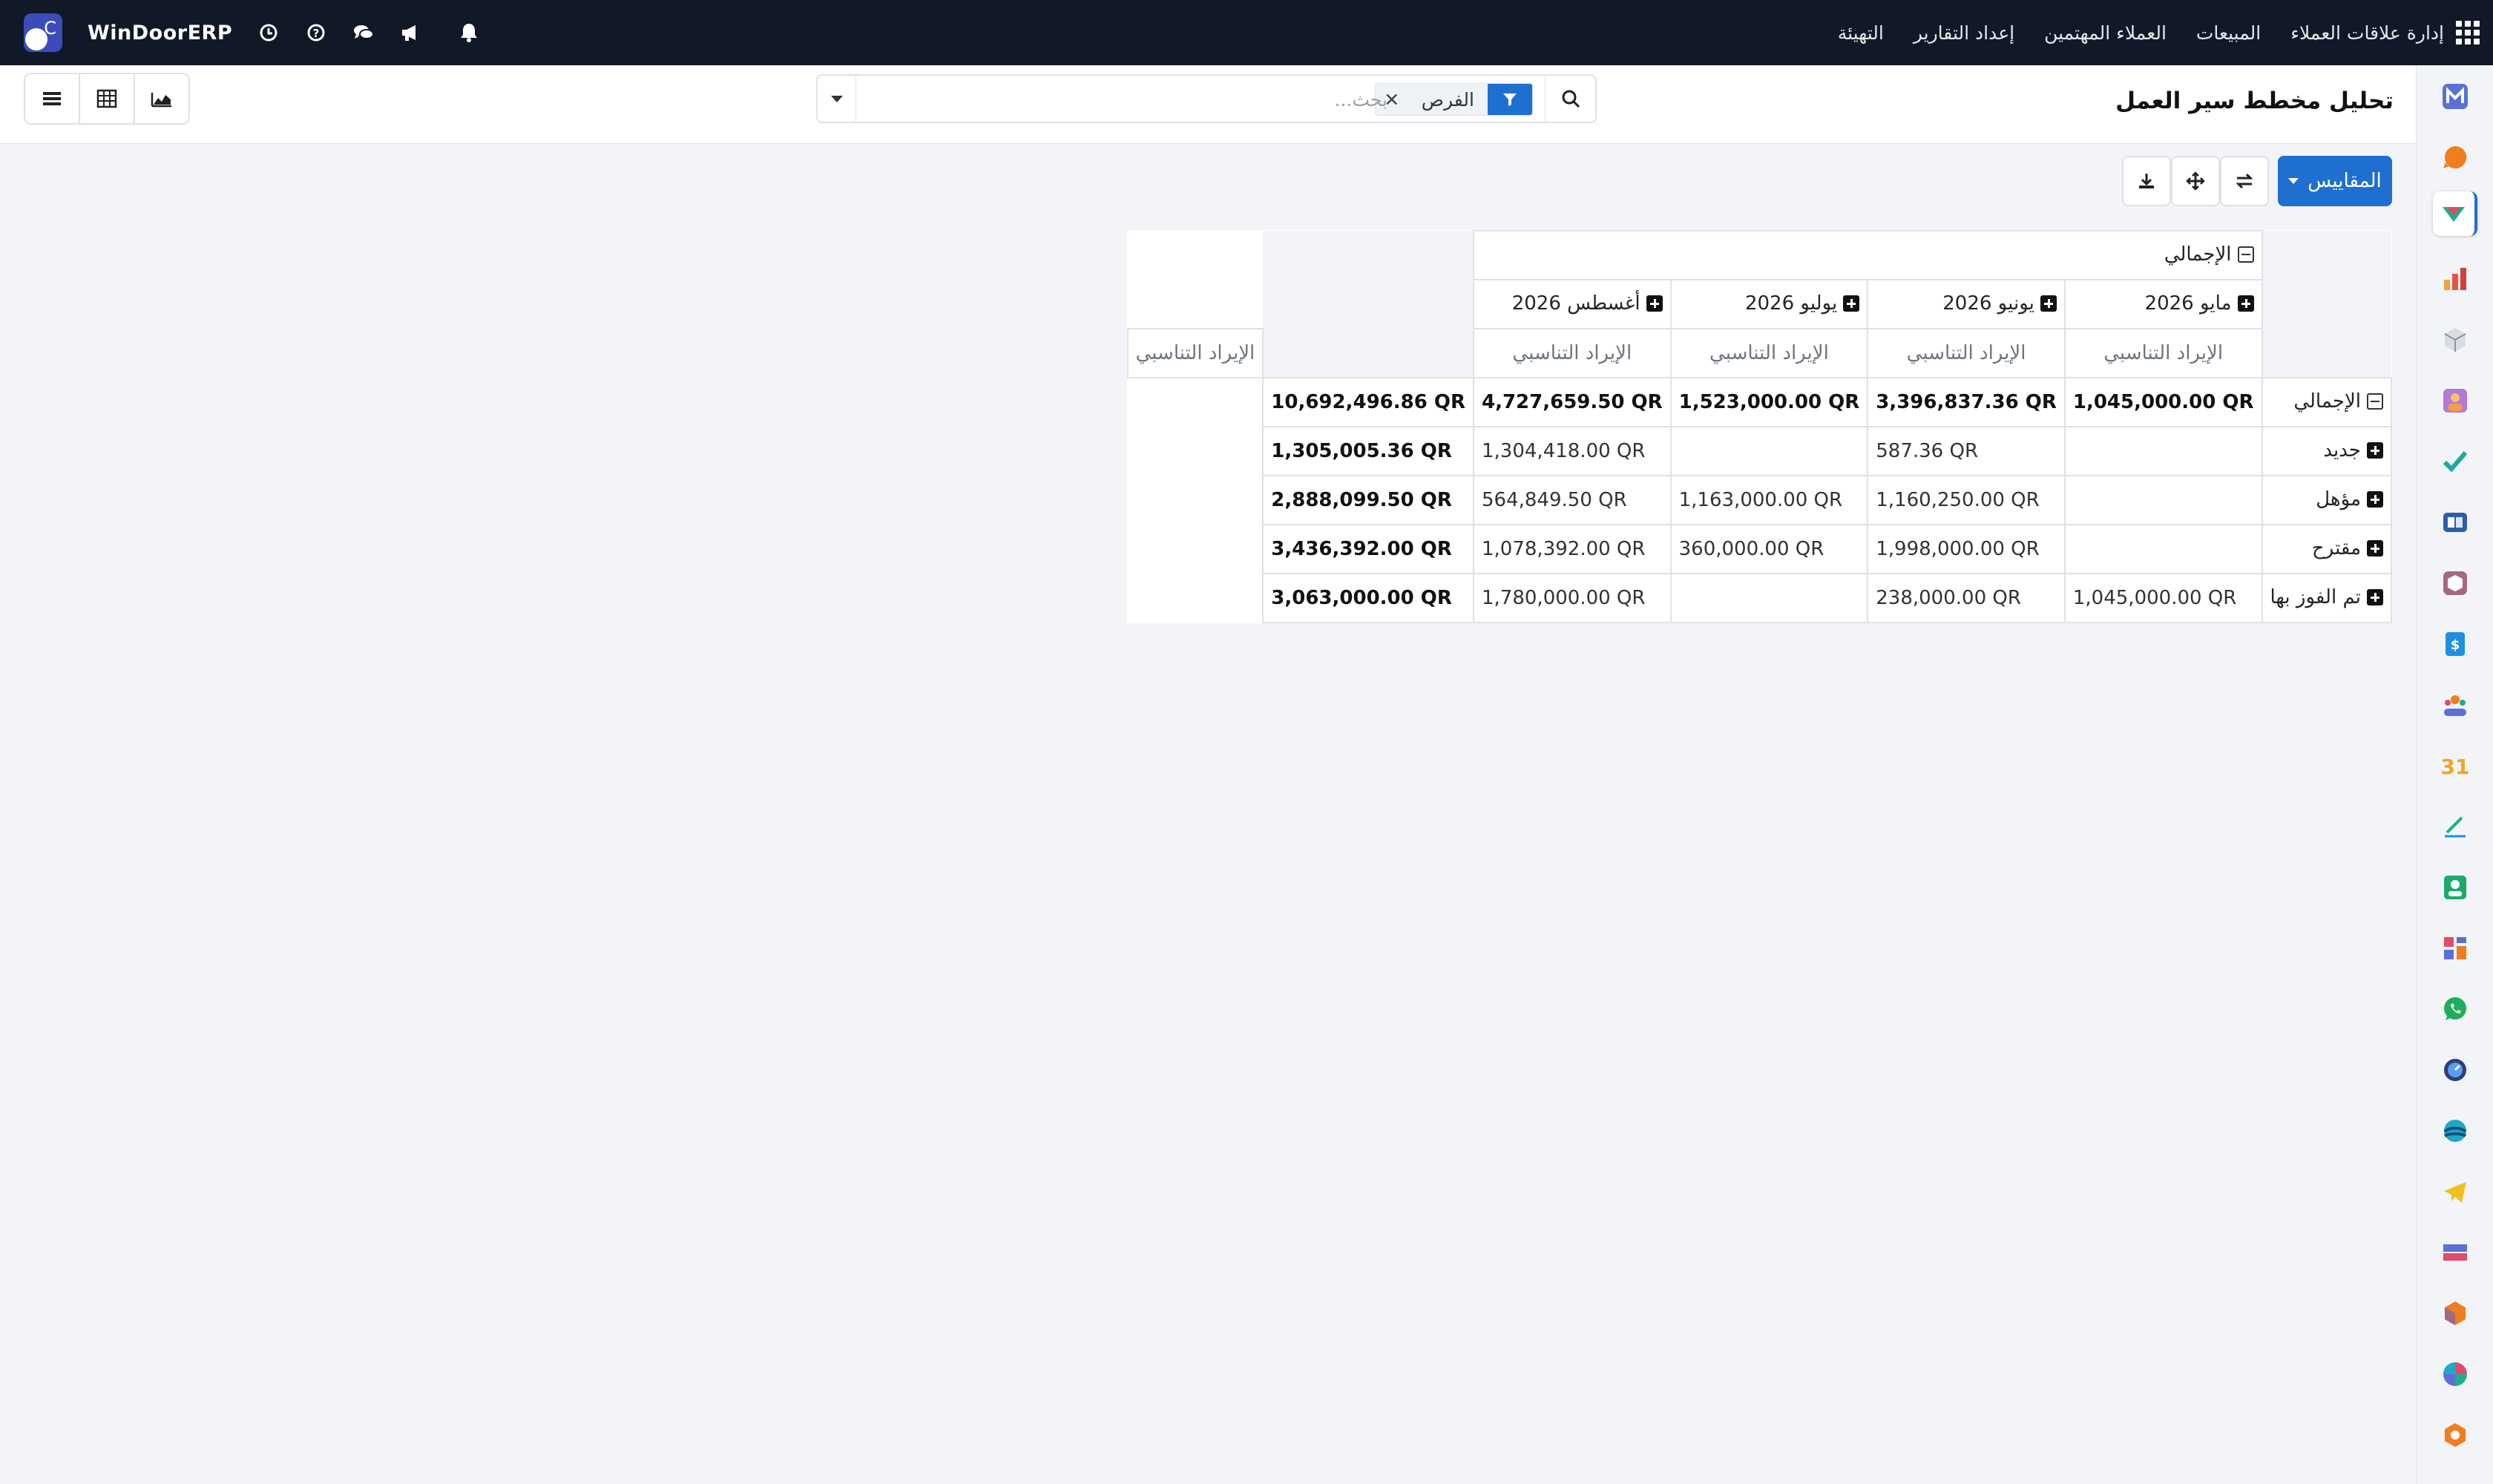 This screenshot has width=2493, height=1484. I want to click on search-icon, so click(1570, 99).